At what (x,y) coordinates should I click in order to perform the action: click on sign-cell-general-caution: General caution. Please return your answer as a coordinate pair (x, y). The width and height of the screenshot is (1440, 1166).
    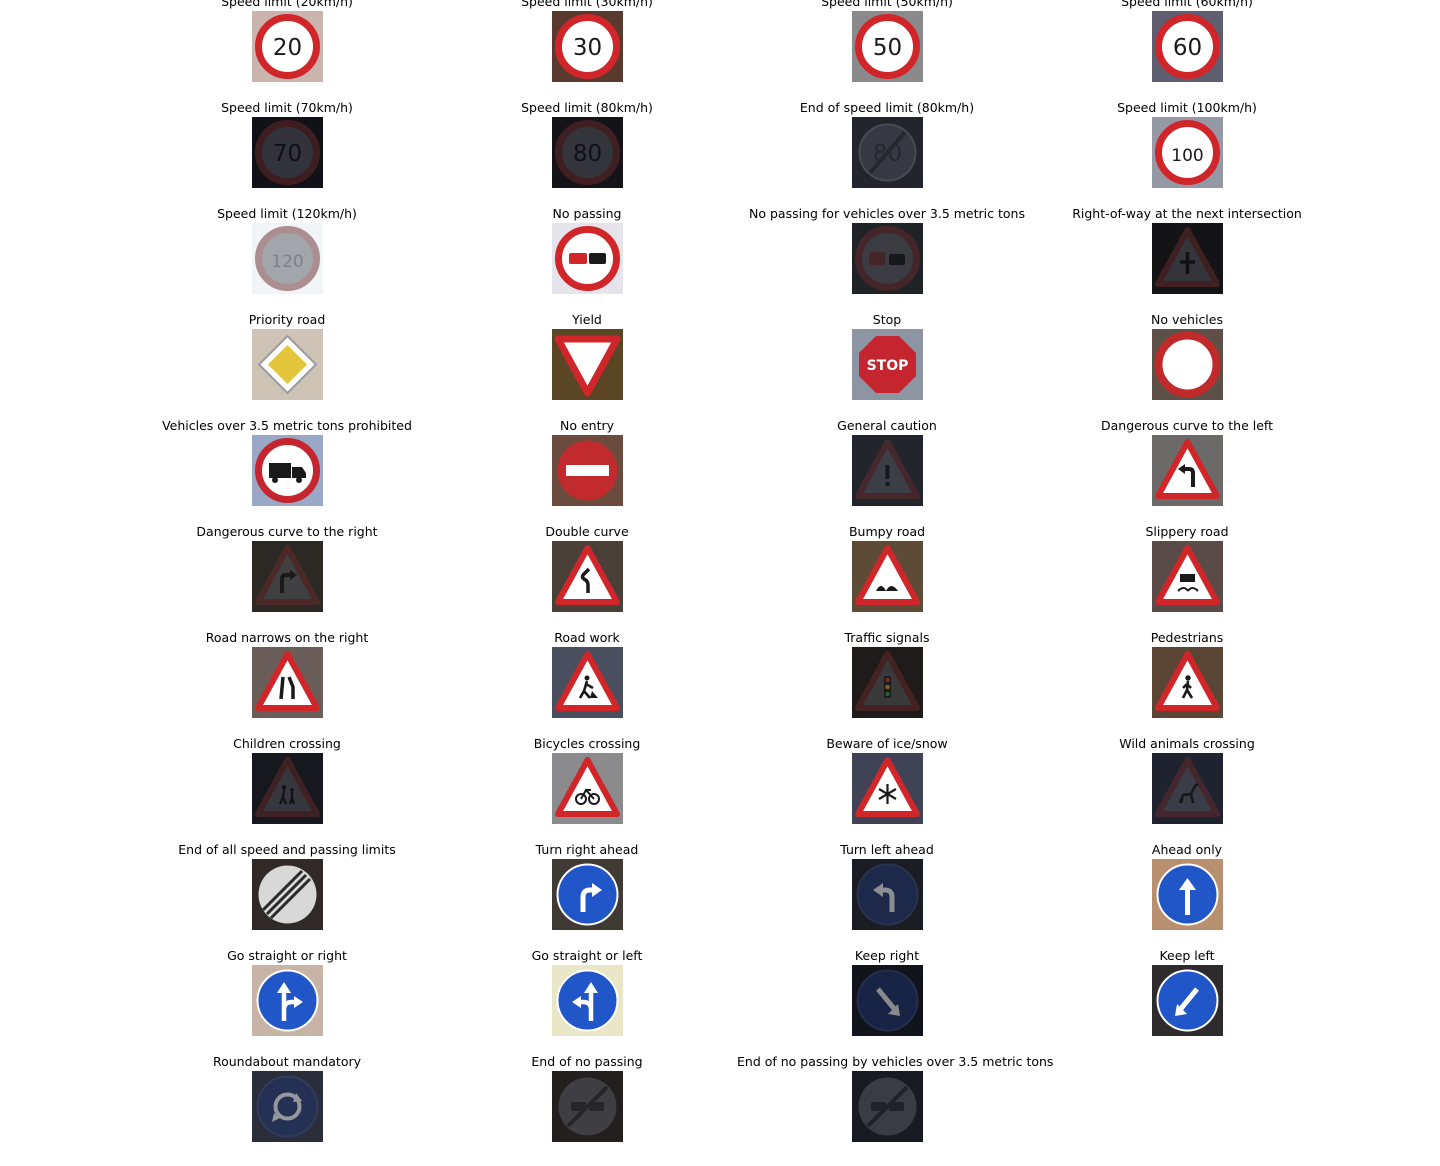
    Looking at the image, I should click on (887, 474).